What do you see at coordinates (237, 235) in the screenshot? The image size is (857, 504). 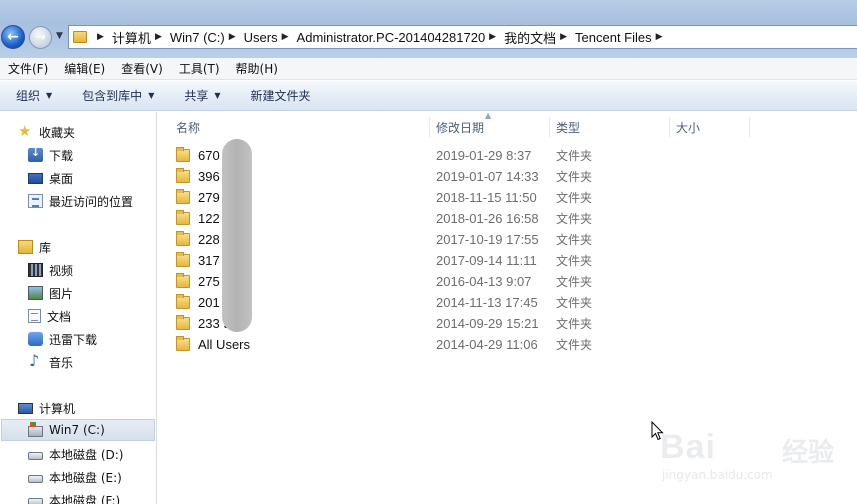 I see `redaction-blur` at bounding box center [237, 235].